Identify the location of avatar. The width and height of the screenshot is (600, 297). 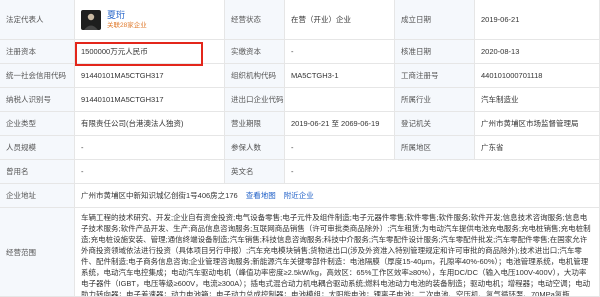
(91, 19).